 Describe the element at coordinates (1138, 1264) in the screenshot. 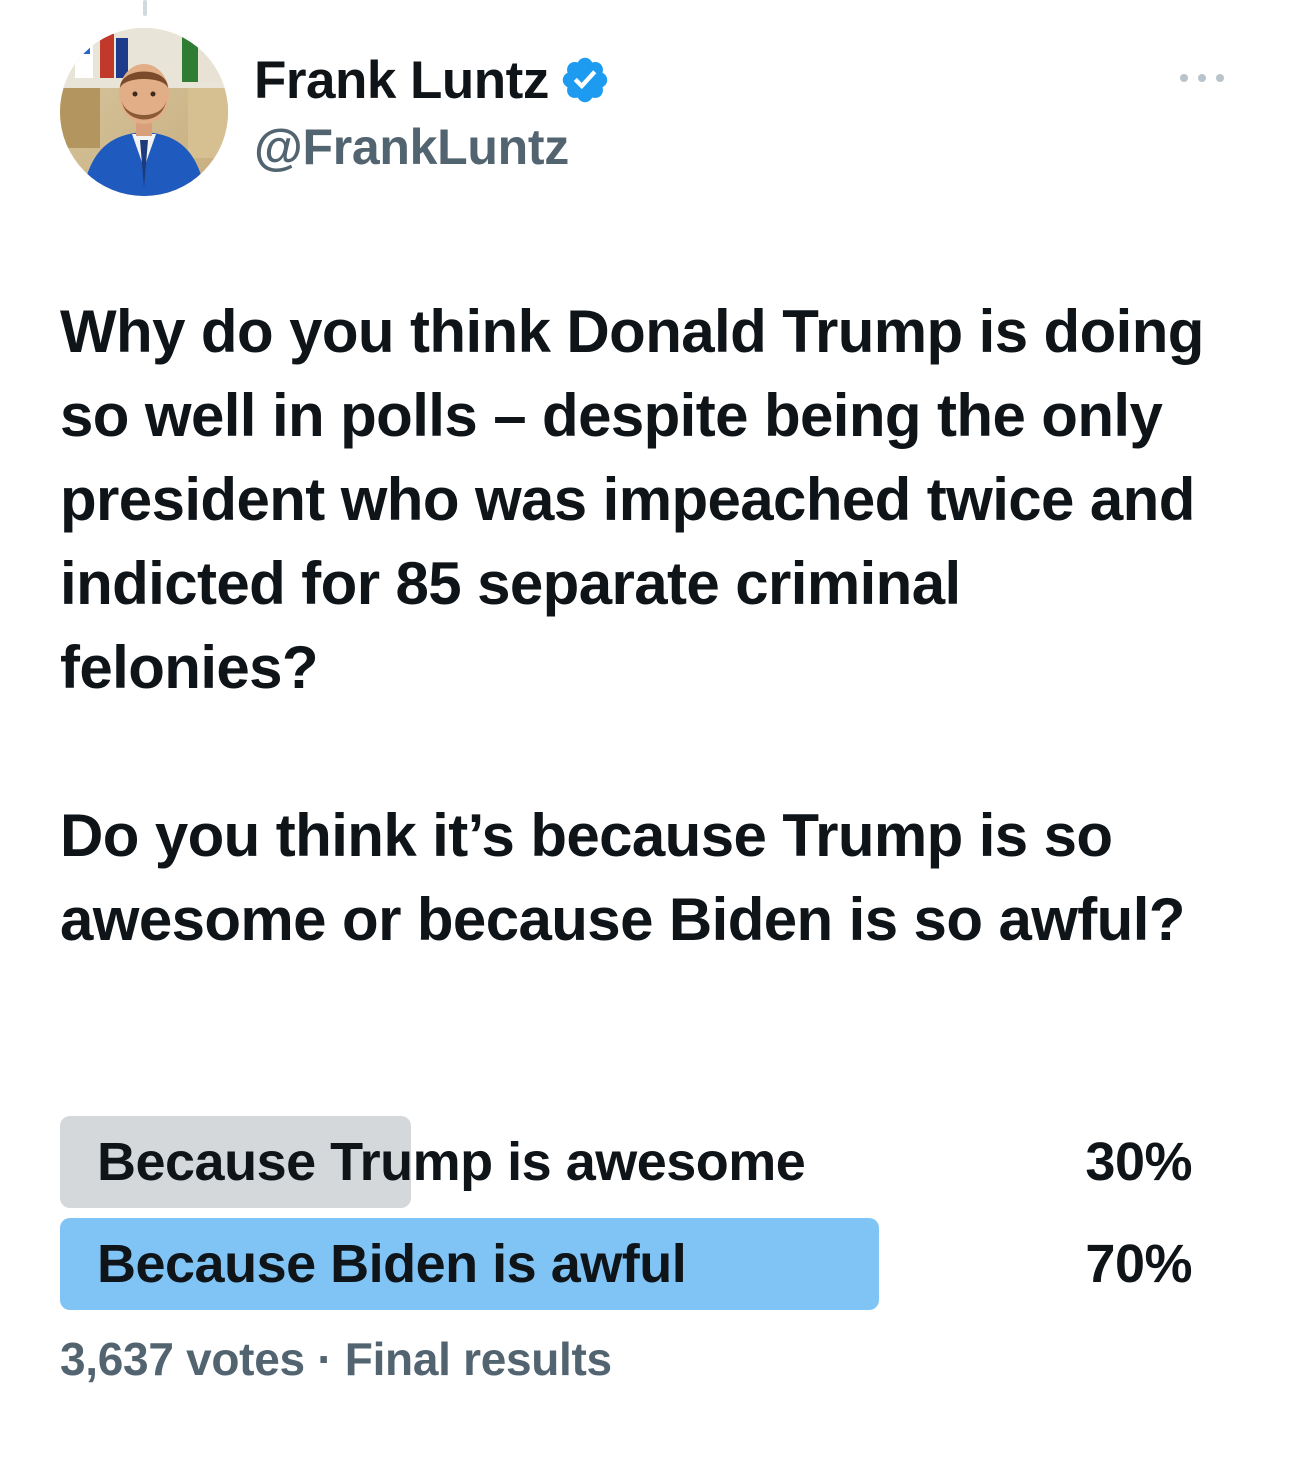

I see `poll-option-percent: 70%` at that location.